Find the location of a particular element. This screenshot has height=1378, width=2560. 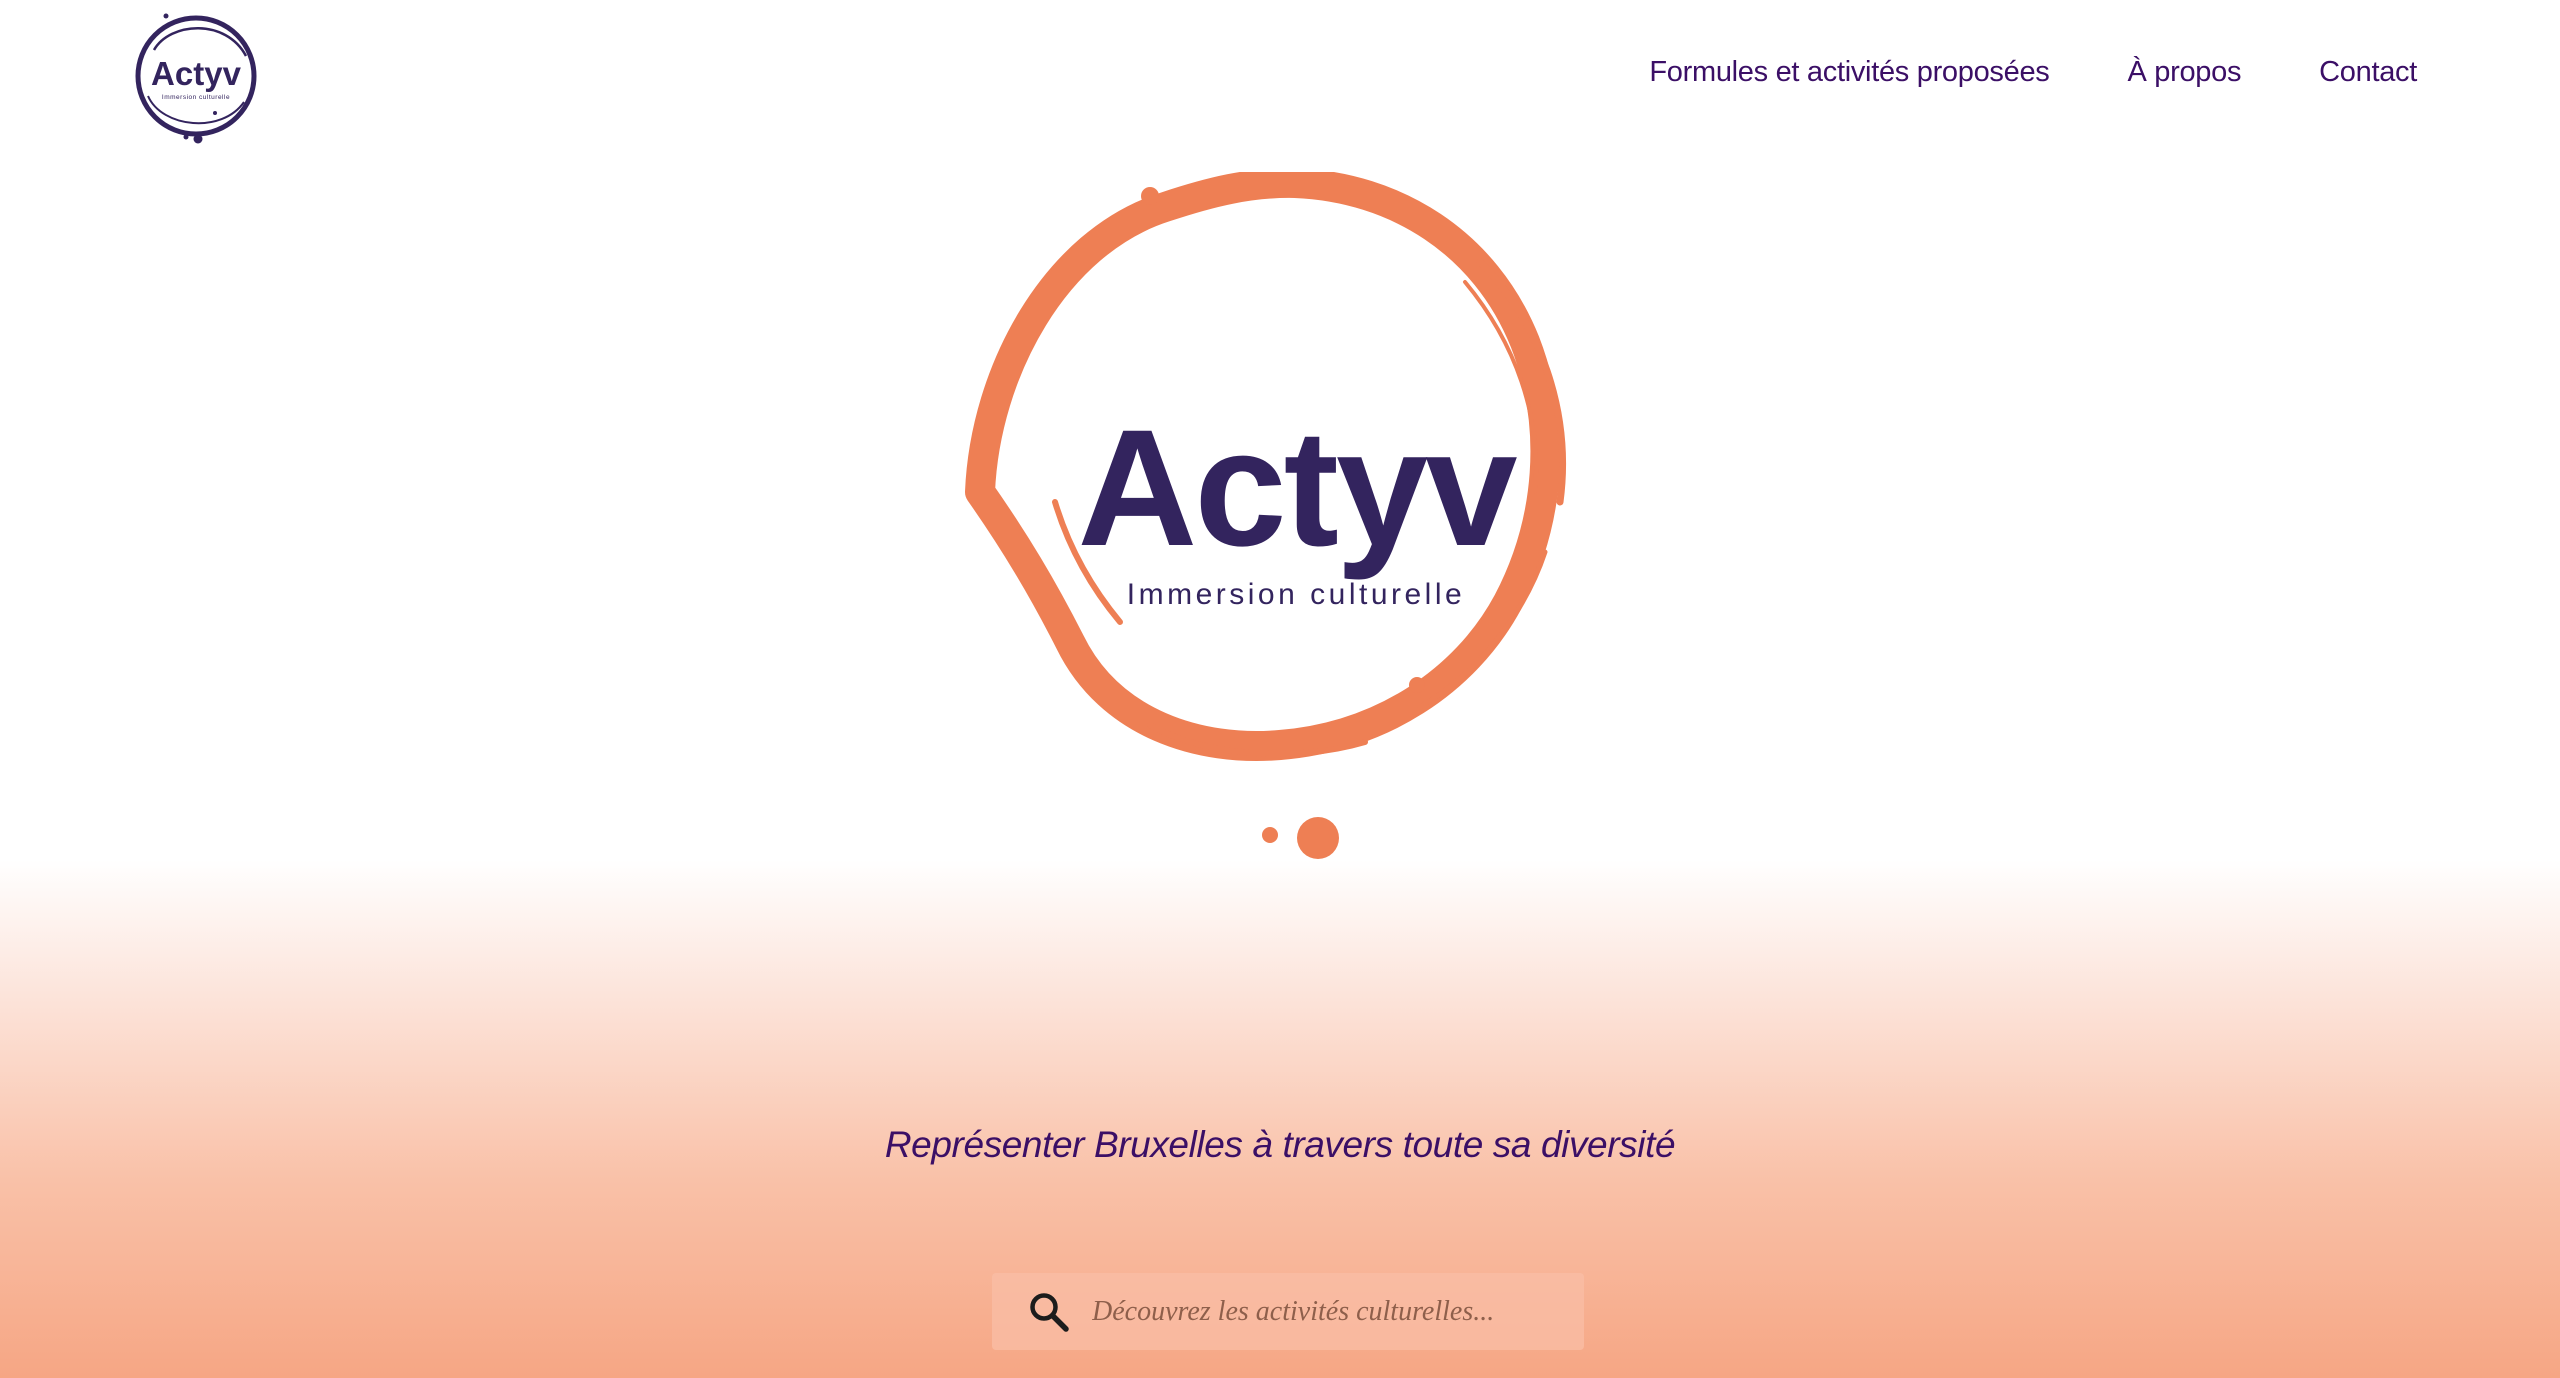

nav-item-a-propos: À propos is located at coordinates (2184, 72).